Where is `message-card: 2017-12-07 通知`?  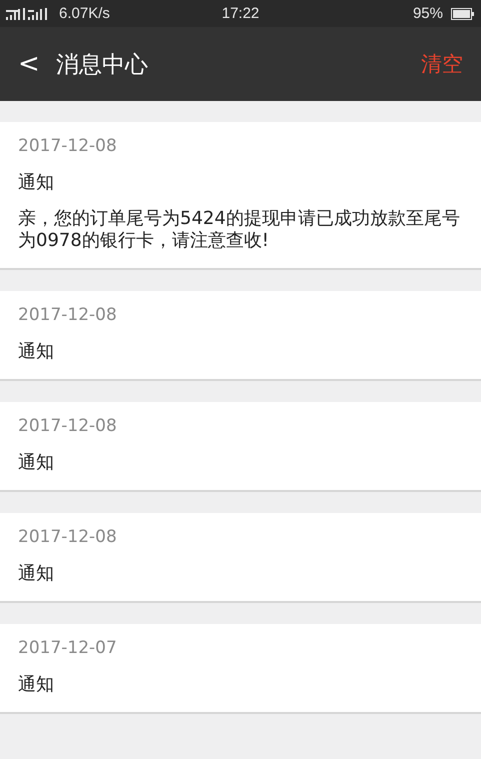
message-card: 2017-12-07 通知 is located at coordinates (240, 669).